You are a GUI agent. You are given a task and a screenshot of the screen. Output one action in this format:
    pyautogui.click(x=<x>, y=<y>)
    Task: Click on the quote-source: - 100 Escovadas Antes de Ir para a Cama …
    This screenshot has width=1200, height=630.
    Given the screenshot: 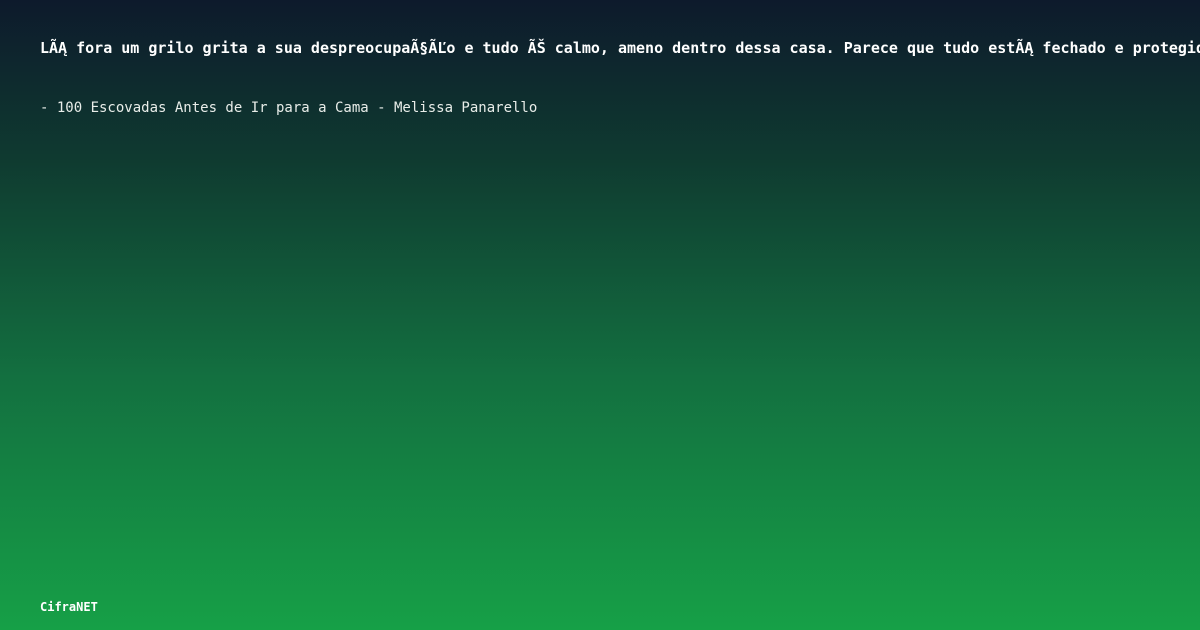 What is the action you would take?
    pyautogui.click(x=289, y=108)
    